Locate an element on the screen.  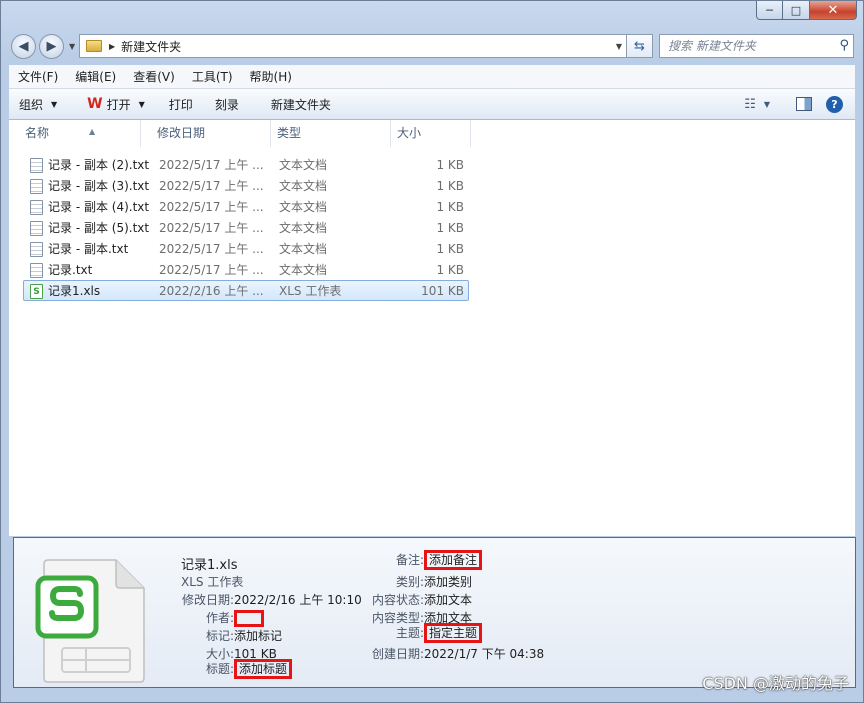
window-controls: ─ □ ✕ is located at coordinates (806, 10).